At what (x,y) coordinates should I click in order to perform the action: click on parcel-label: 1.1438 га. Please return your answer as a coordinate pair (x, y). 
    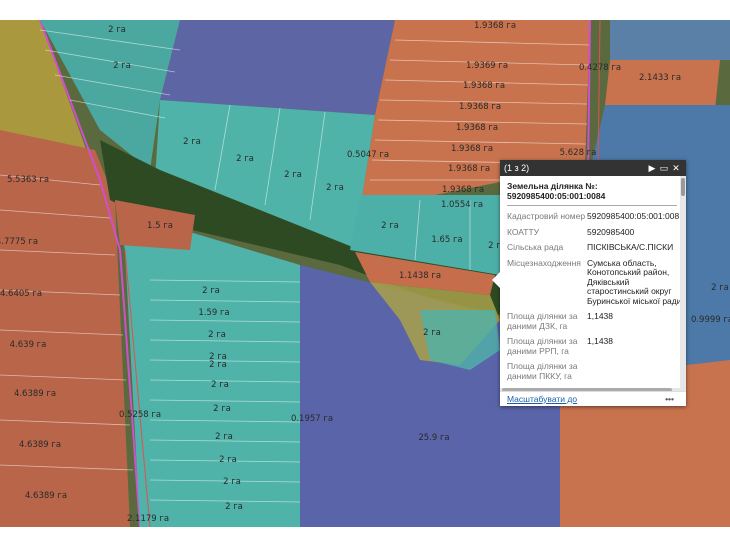
    Looking at the image, I should click on (420, 276).